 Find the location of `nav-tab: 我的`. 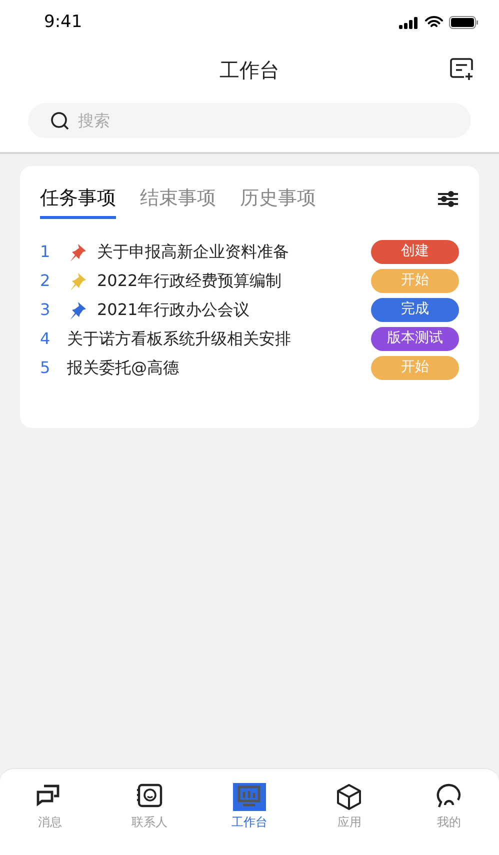

nav-tab: 我的 is located at coordinates (449, 807).